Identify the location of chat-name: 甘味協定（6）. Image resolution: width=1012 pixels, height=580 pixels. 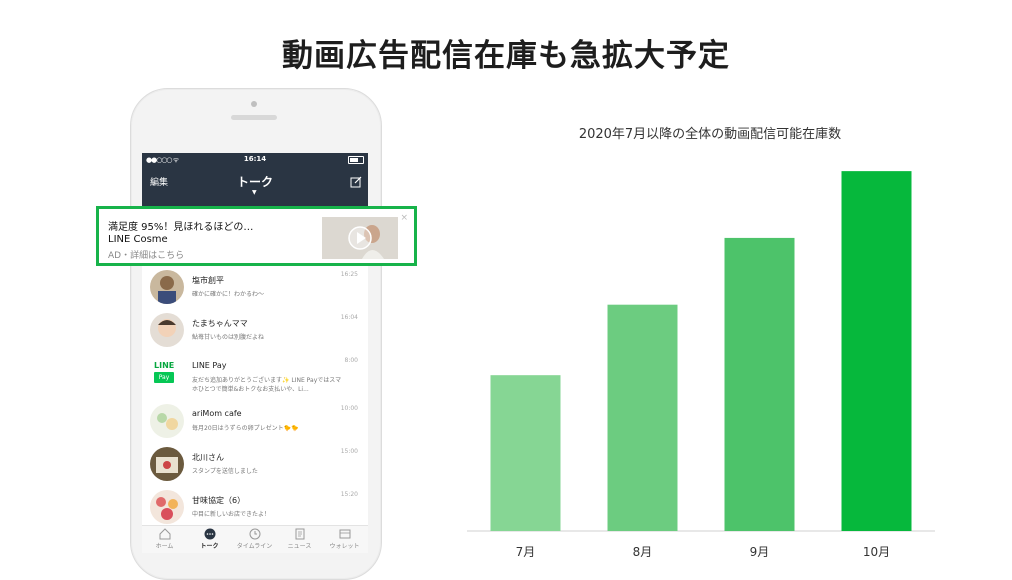
(219, 500).